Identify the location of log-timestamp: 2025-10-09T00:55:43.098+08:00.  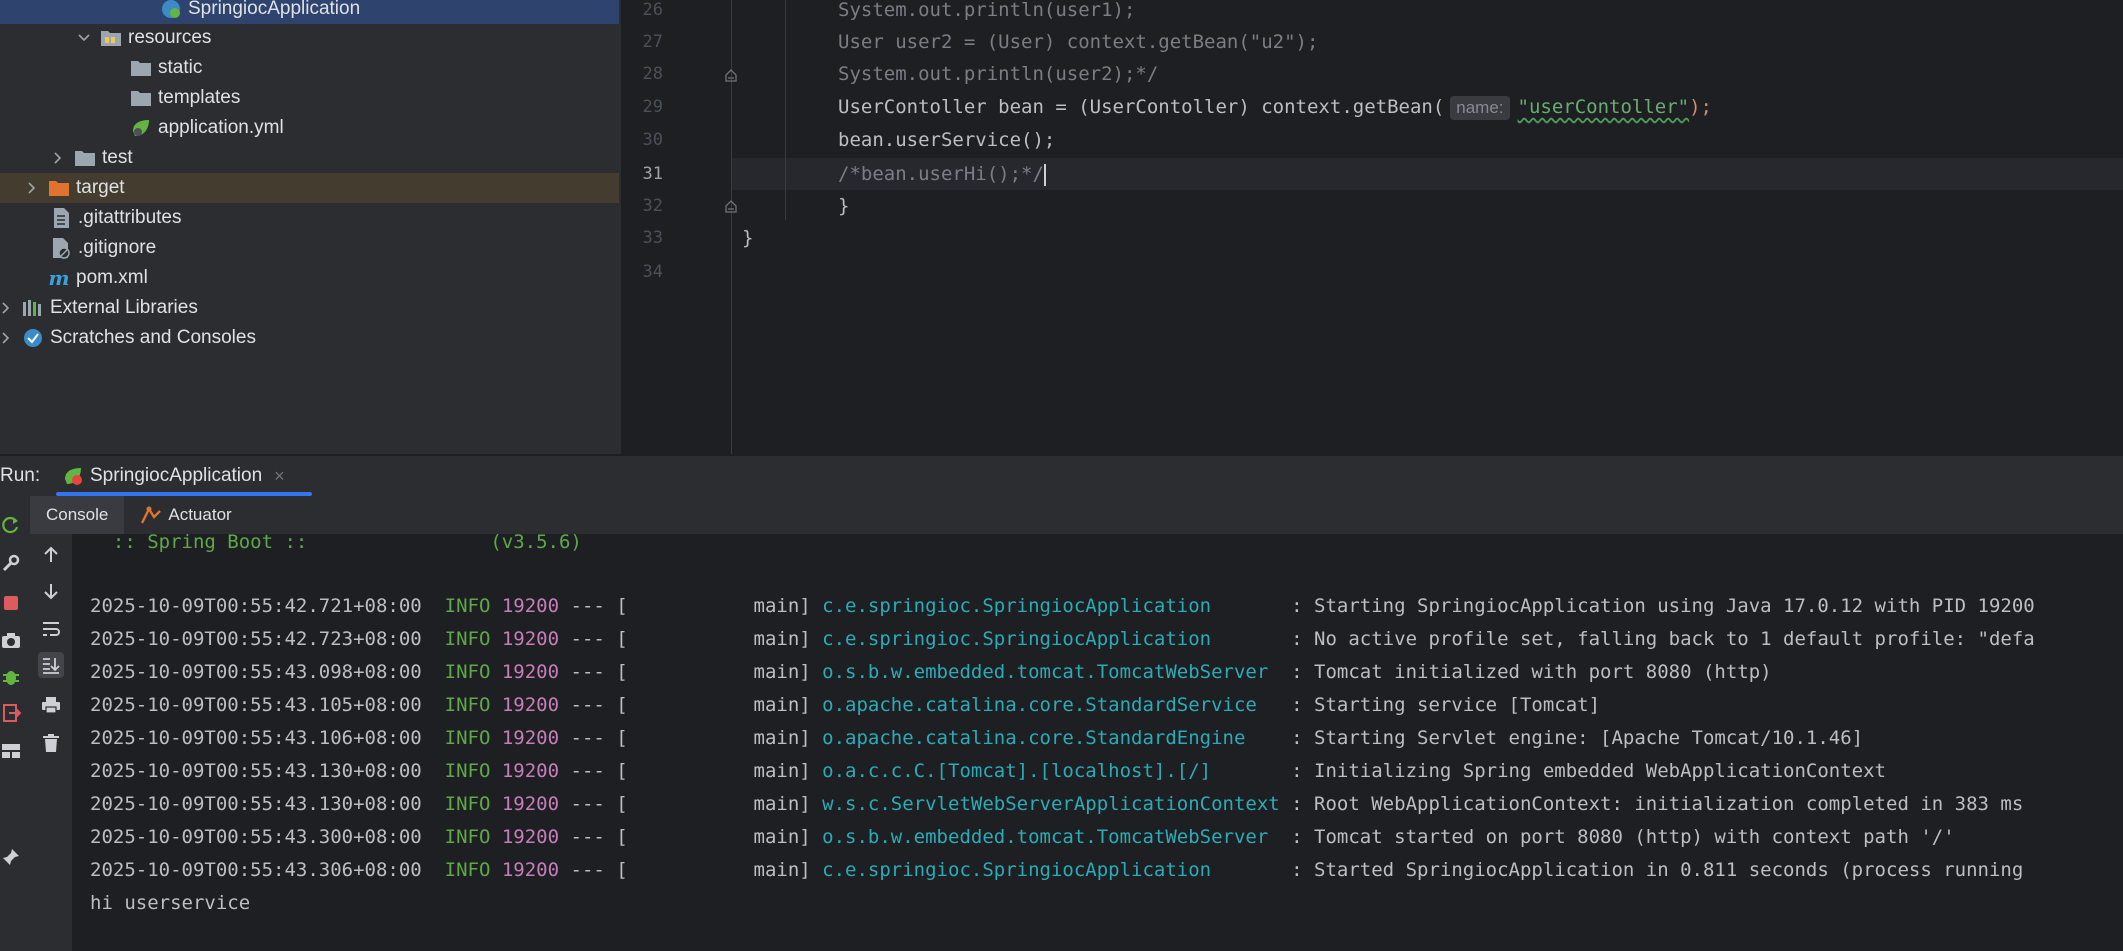
(256, 672).